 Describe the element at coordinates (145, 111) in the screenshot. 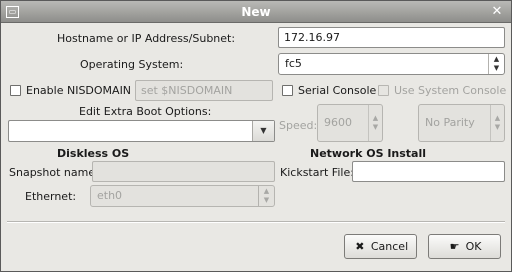

I see `extra-boot-options-label: Edit Extra Boot Options:` at that location.